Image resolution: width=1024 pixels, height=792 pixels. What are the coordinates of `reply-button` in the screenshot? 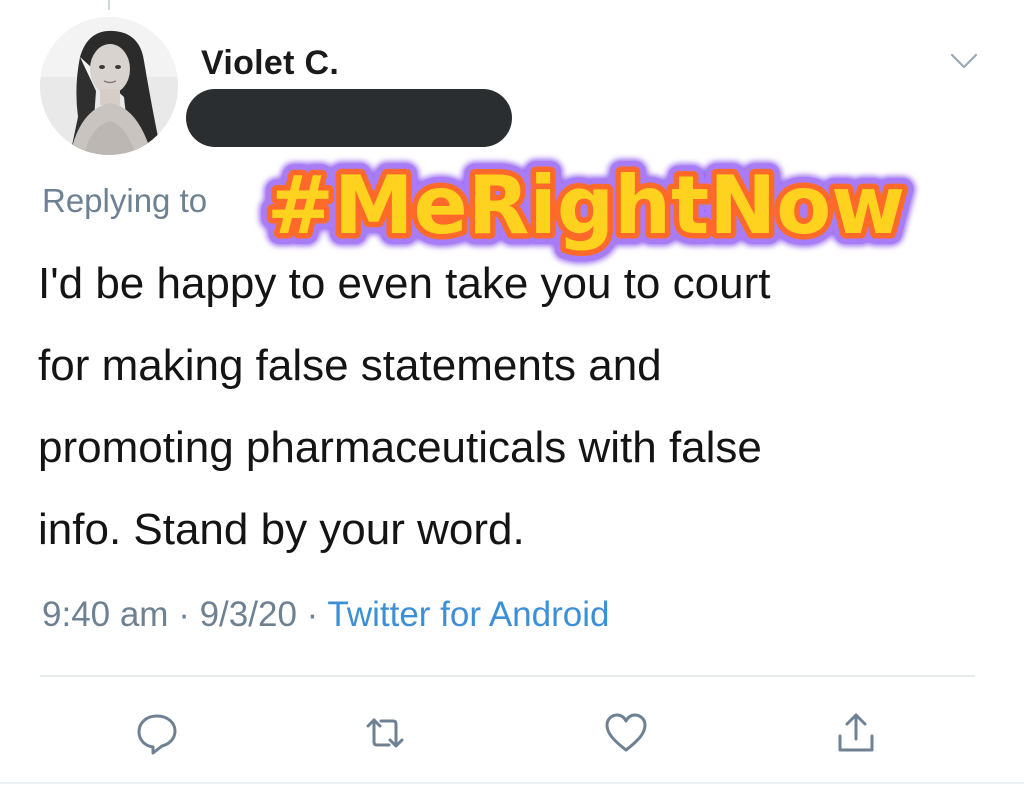 It's located at (157, 733).